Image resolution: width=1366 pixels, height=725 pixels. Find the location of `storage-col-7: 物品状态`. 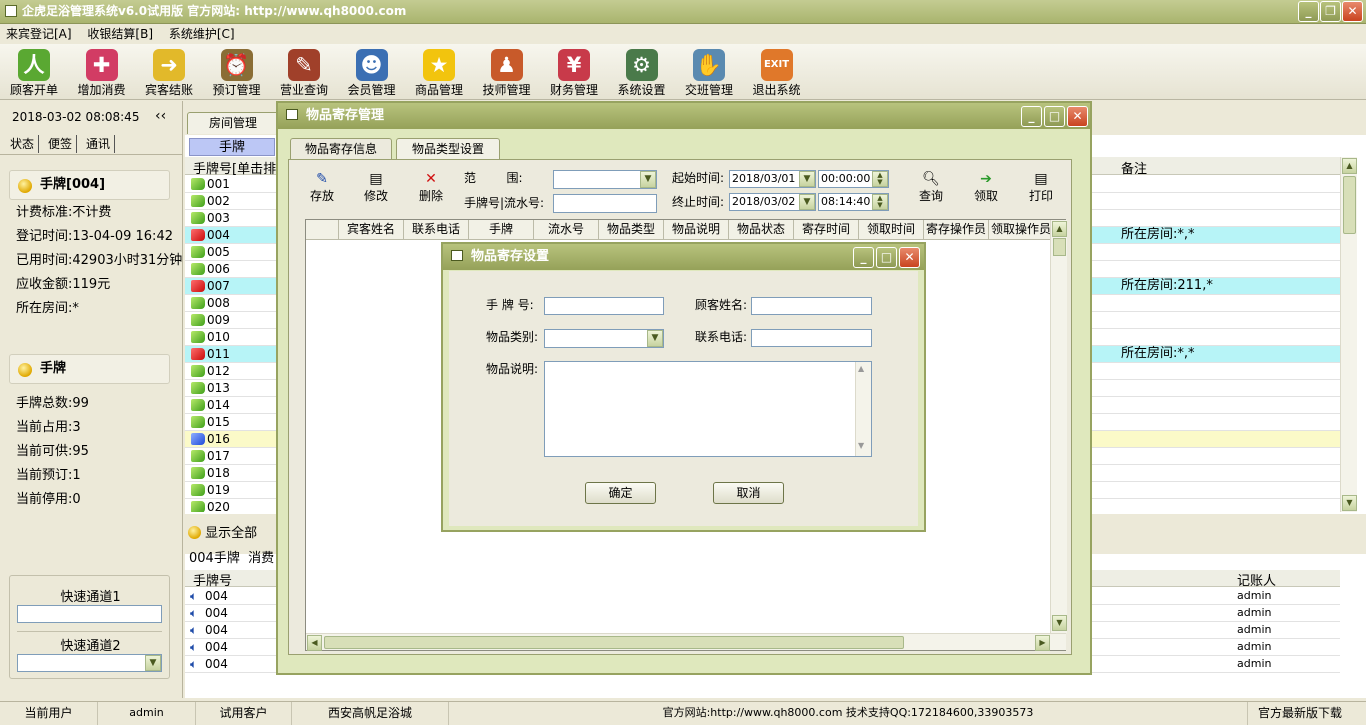

storage-col-7: 物品状态 is located at coordinates (761, 230).